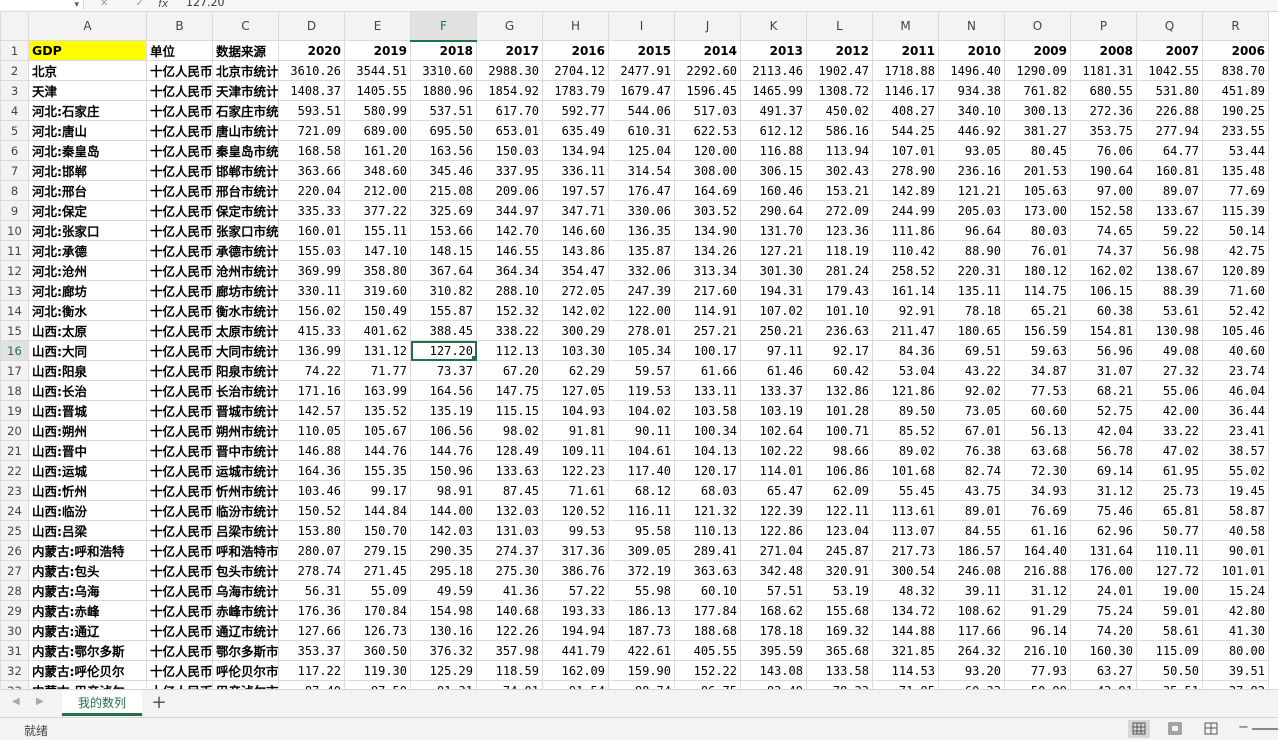 The image size is (1278, 741). I want to click on cell-value: 212.00, so click(377, 190).